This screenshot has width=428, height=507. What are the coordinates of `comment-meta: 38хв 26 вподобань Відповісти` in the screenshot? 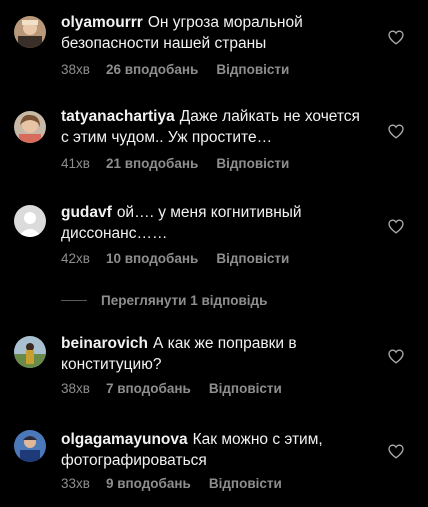 It's located at (175, 69).